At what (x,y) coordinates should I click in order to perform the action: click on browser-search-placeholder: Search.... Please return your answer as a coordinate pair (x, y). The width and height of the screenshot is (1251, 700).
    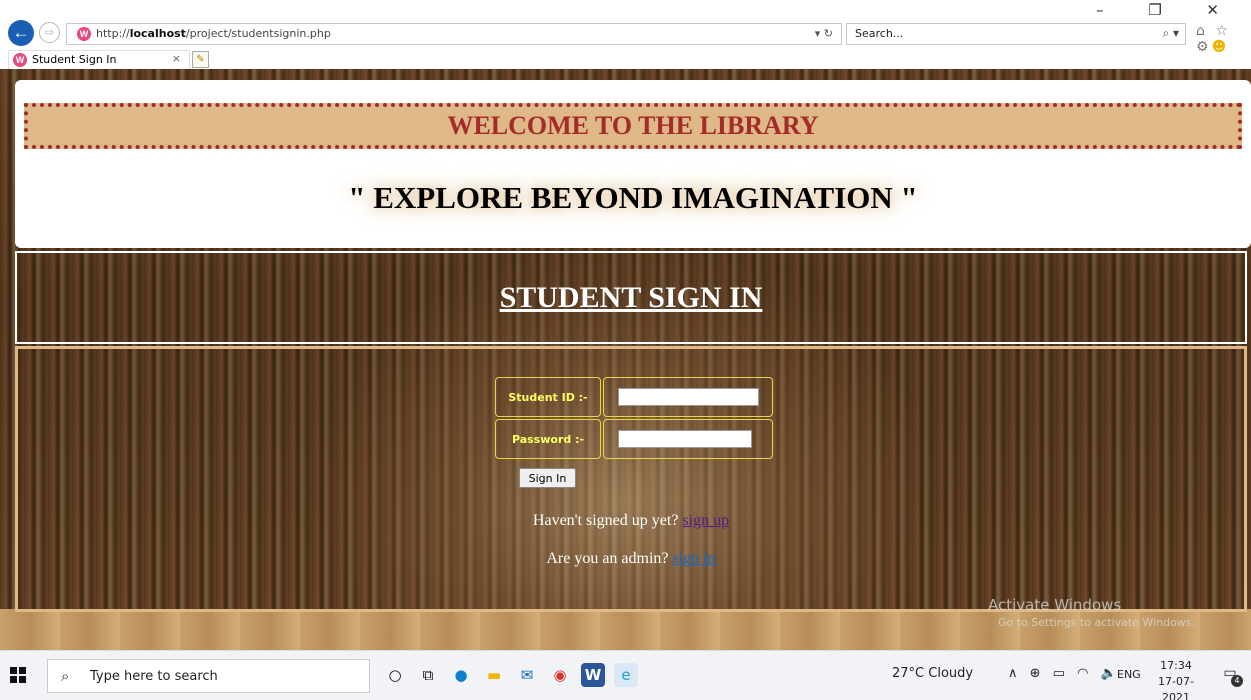
    Looking at the image, I should click on (879, 33).